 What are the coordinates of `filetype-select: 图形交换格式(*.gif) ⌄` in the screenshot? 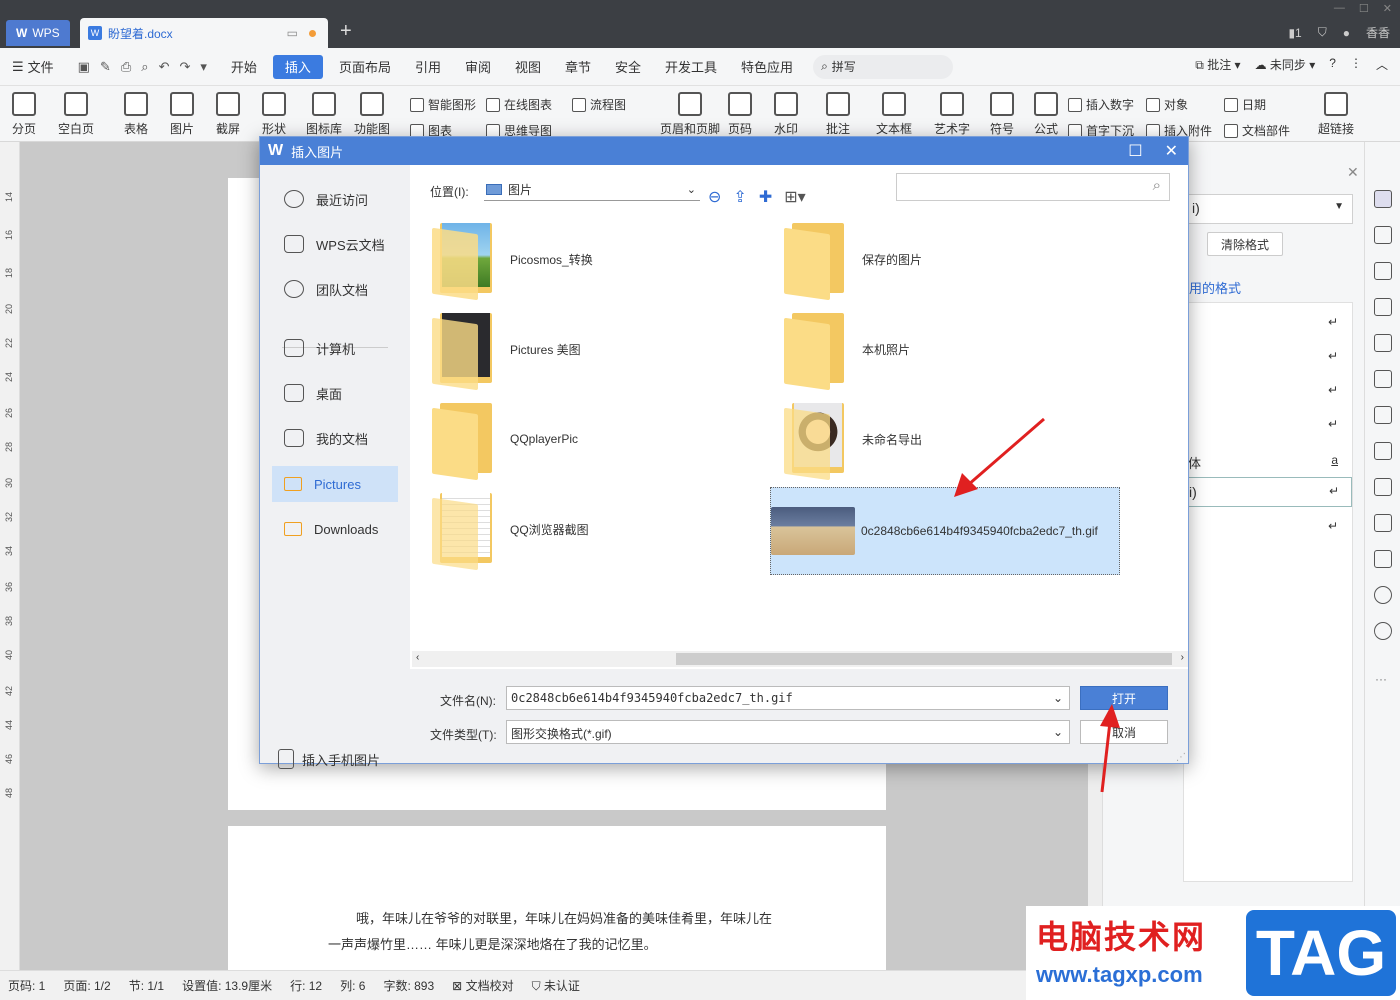 It's located at (788, 732).